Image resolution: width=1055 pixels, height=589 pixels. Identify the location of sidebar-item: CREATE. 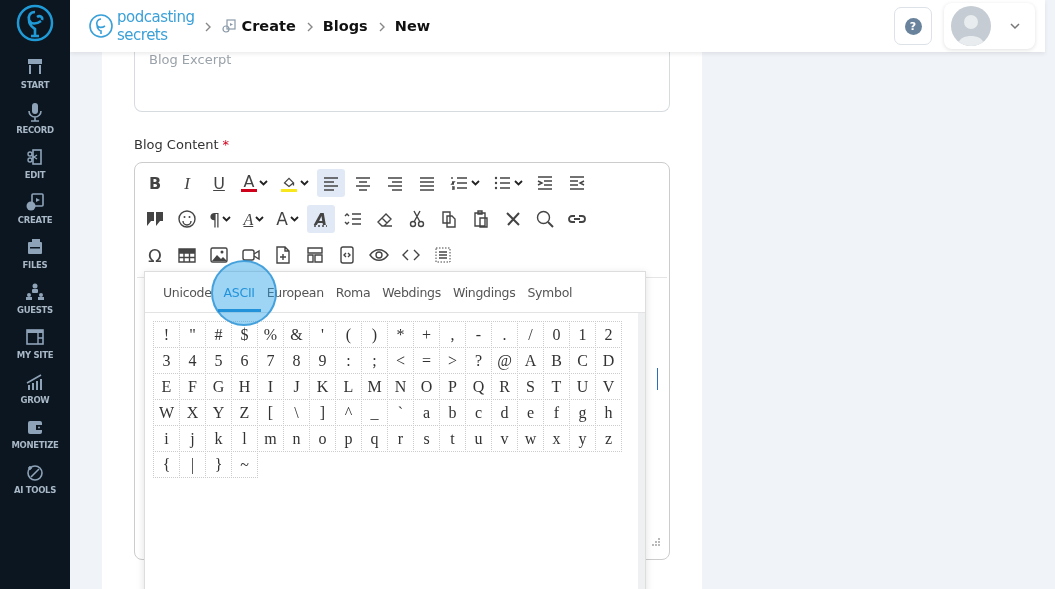
(35, 214).